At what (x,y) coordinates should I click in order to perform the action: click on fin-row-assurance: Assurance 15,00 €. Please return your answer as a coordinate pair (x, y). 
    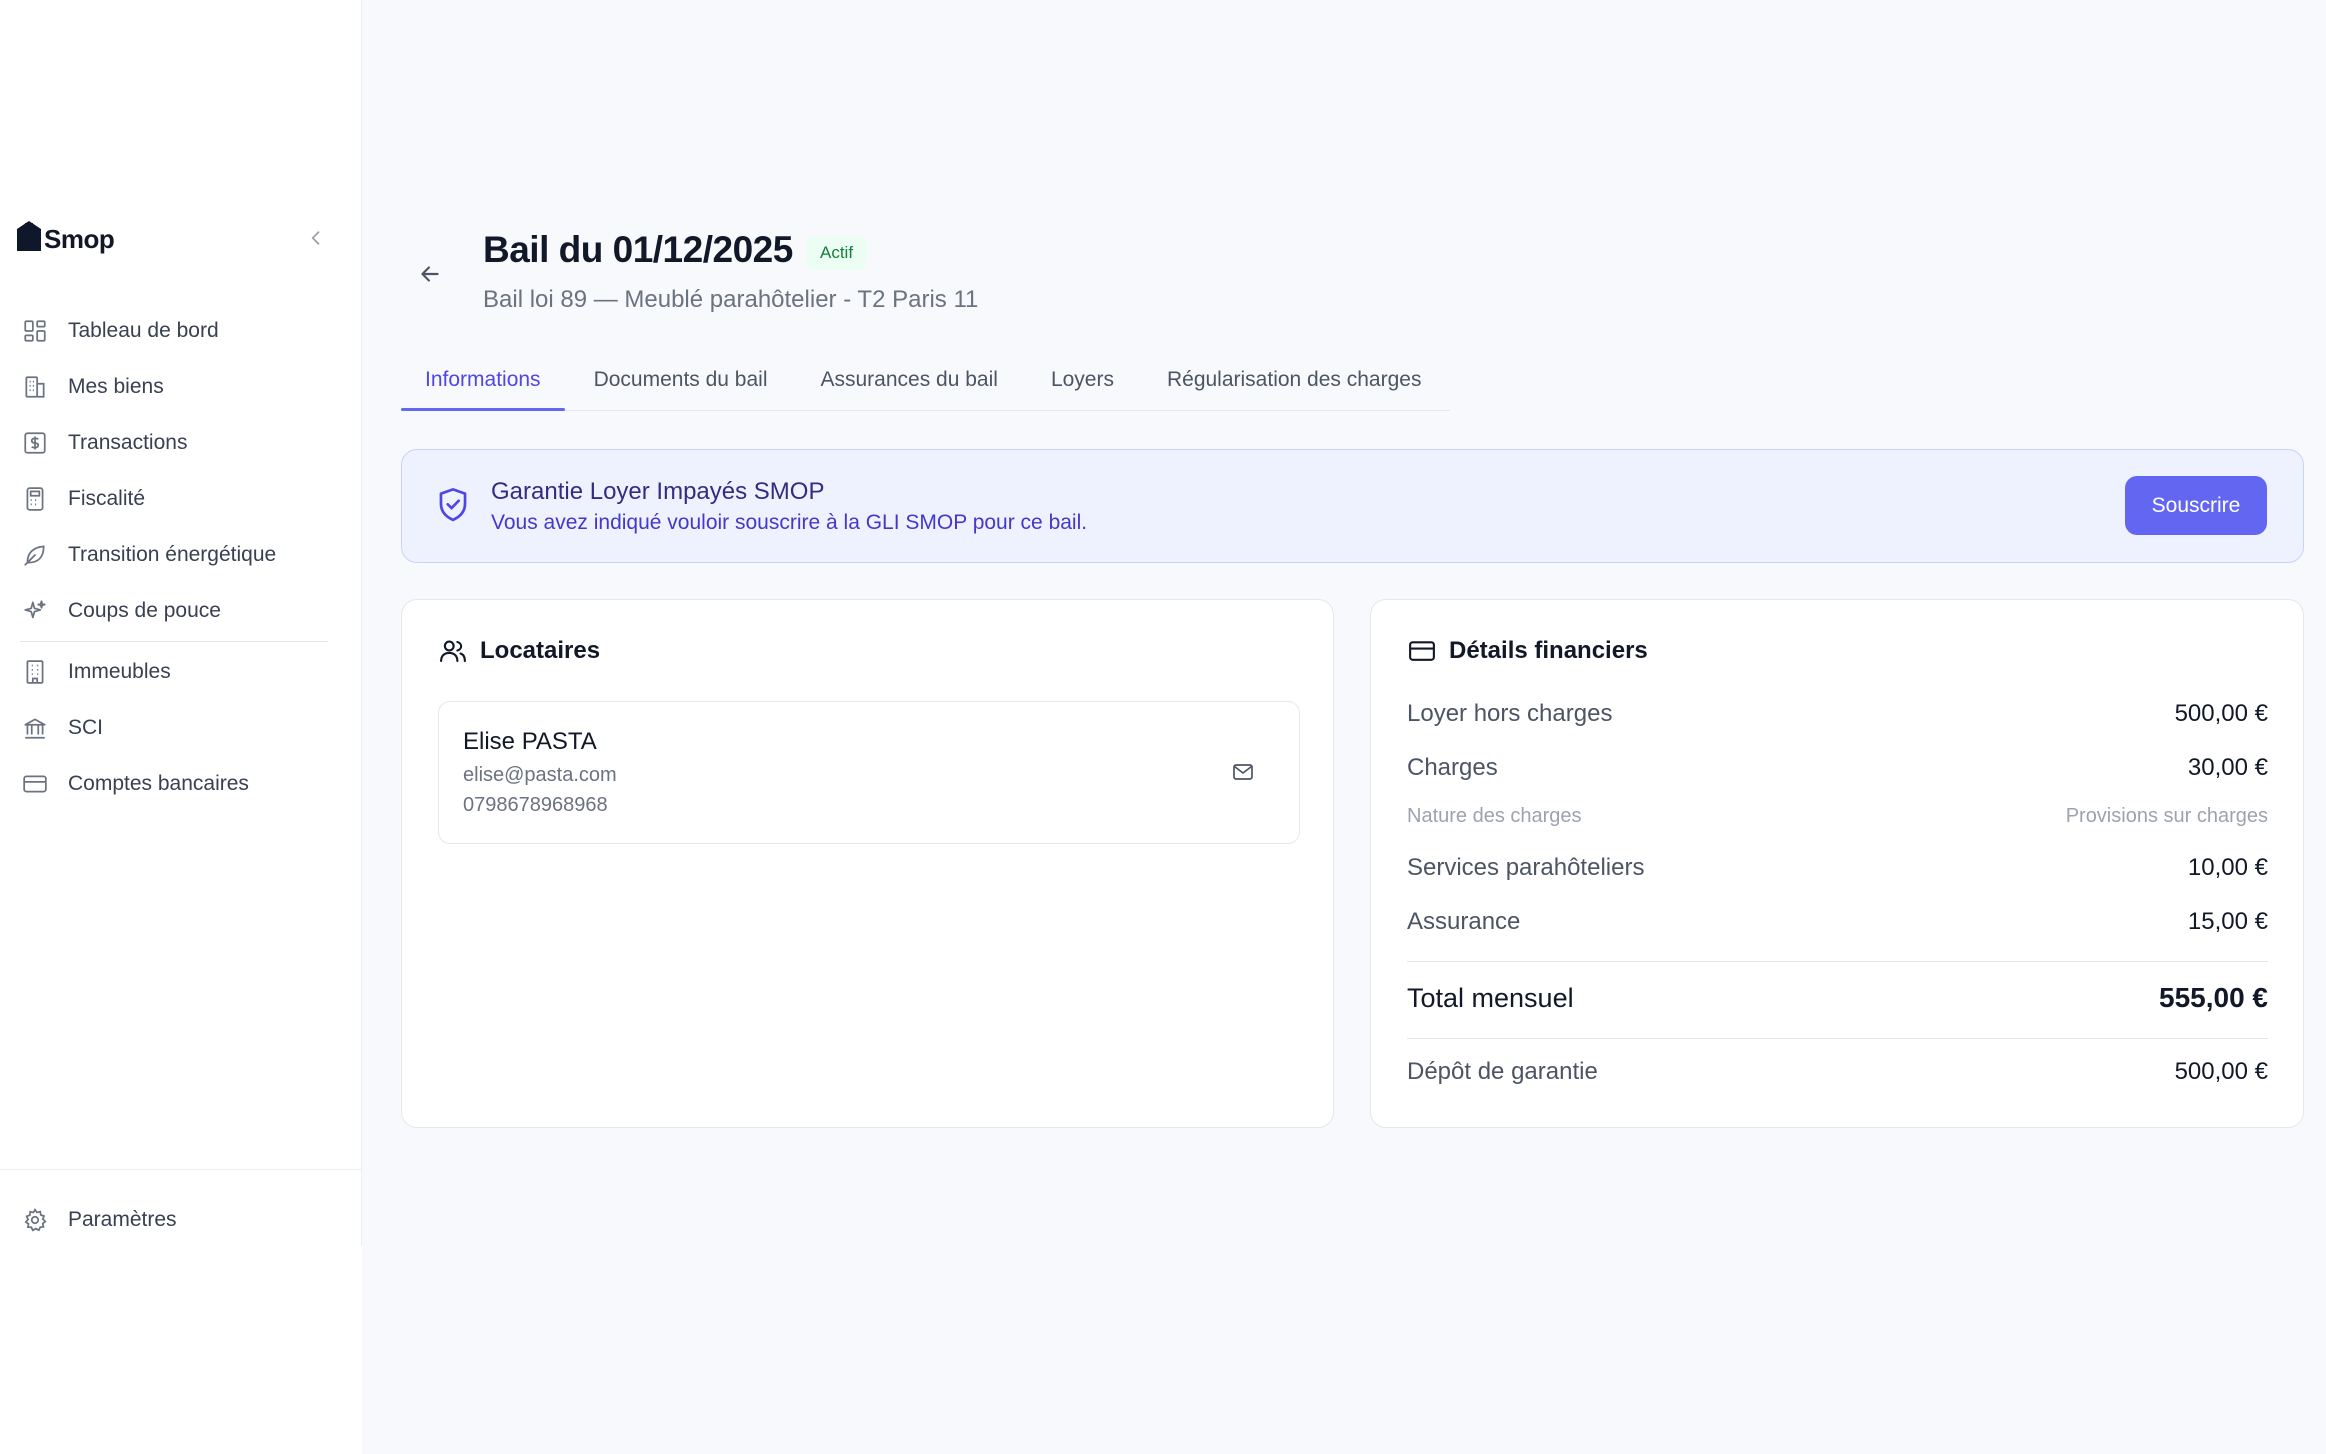
    Looking at the image, I should click on (1837, 922).